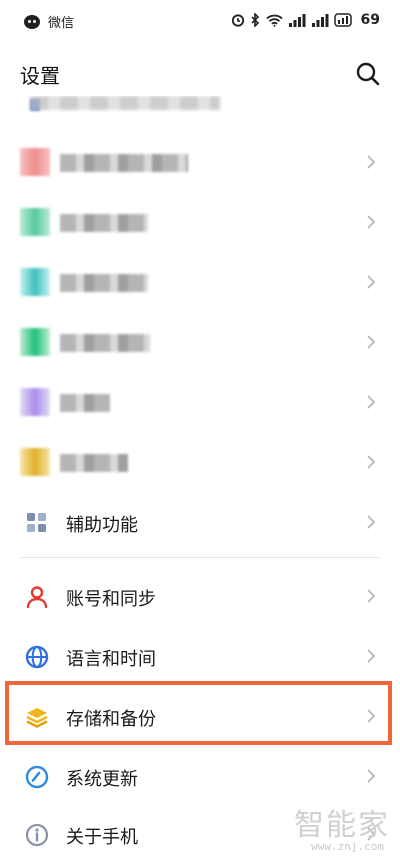 This screenshot has width=400, height=866. I want to click on setting-label: 账号和同步, so click(111, 599).